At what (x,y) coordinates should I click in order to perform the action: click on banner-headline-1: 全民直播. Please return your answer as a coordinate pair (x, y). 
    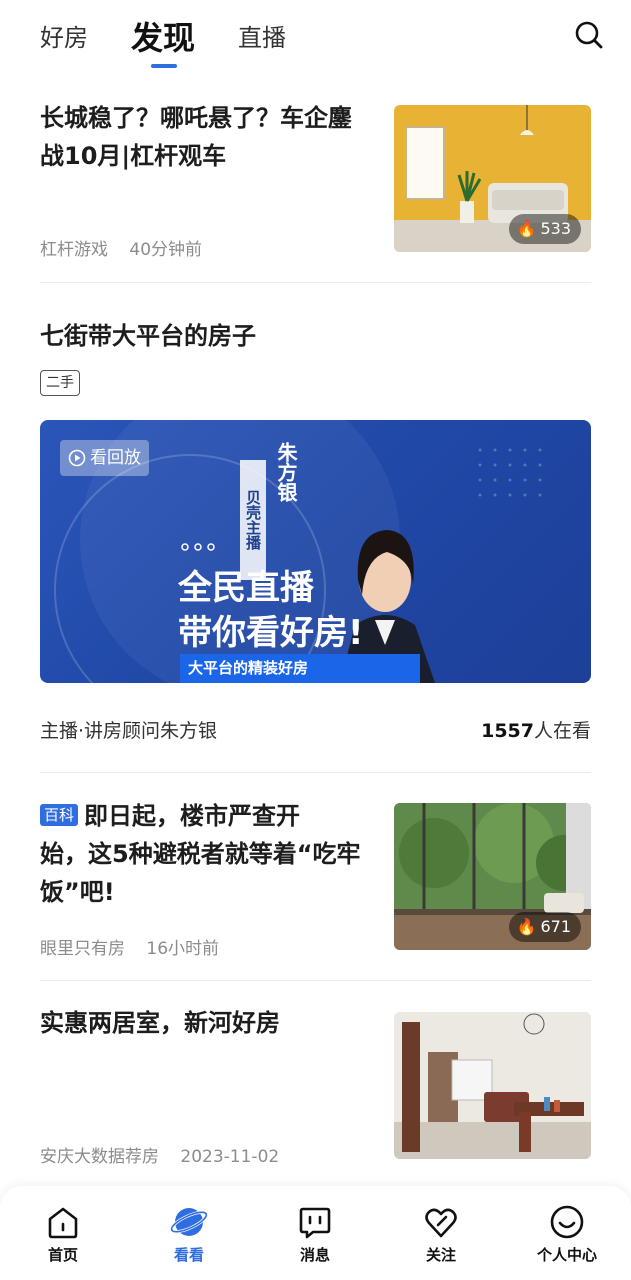
    Looking at the image, I should click on (246, 588).